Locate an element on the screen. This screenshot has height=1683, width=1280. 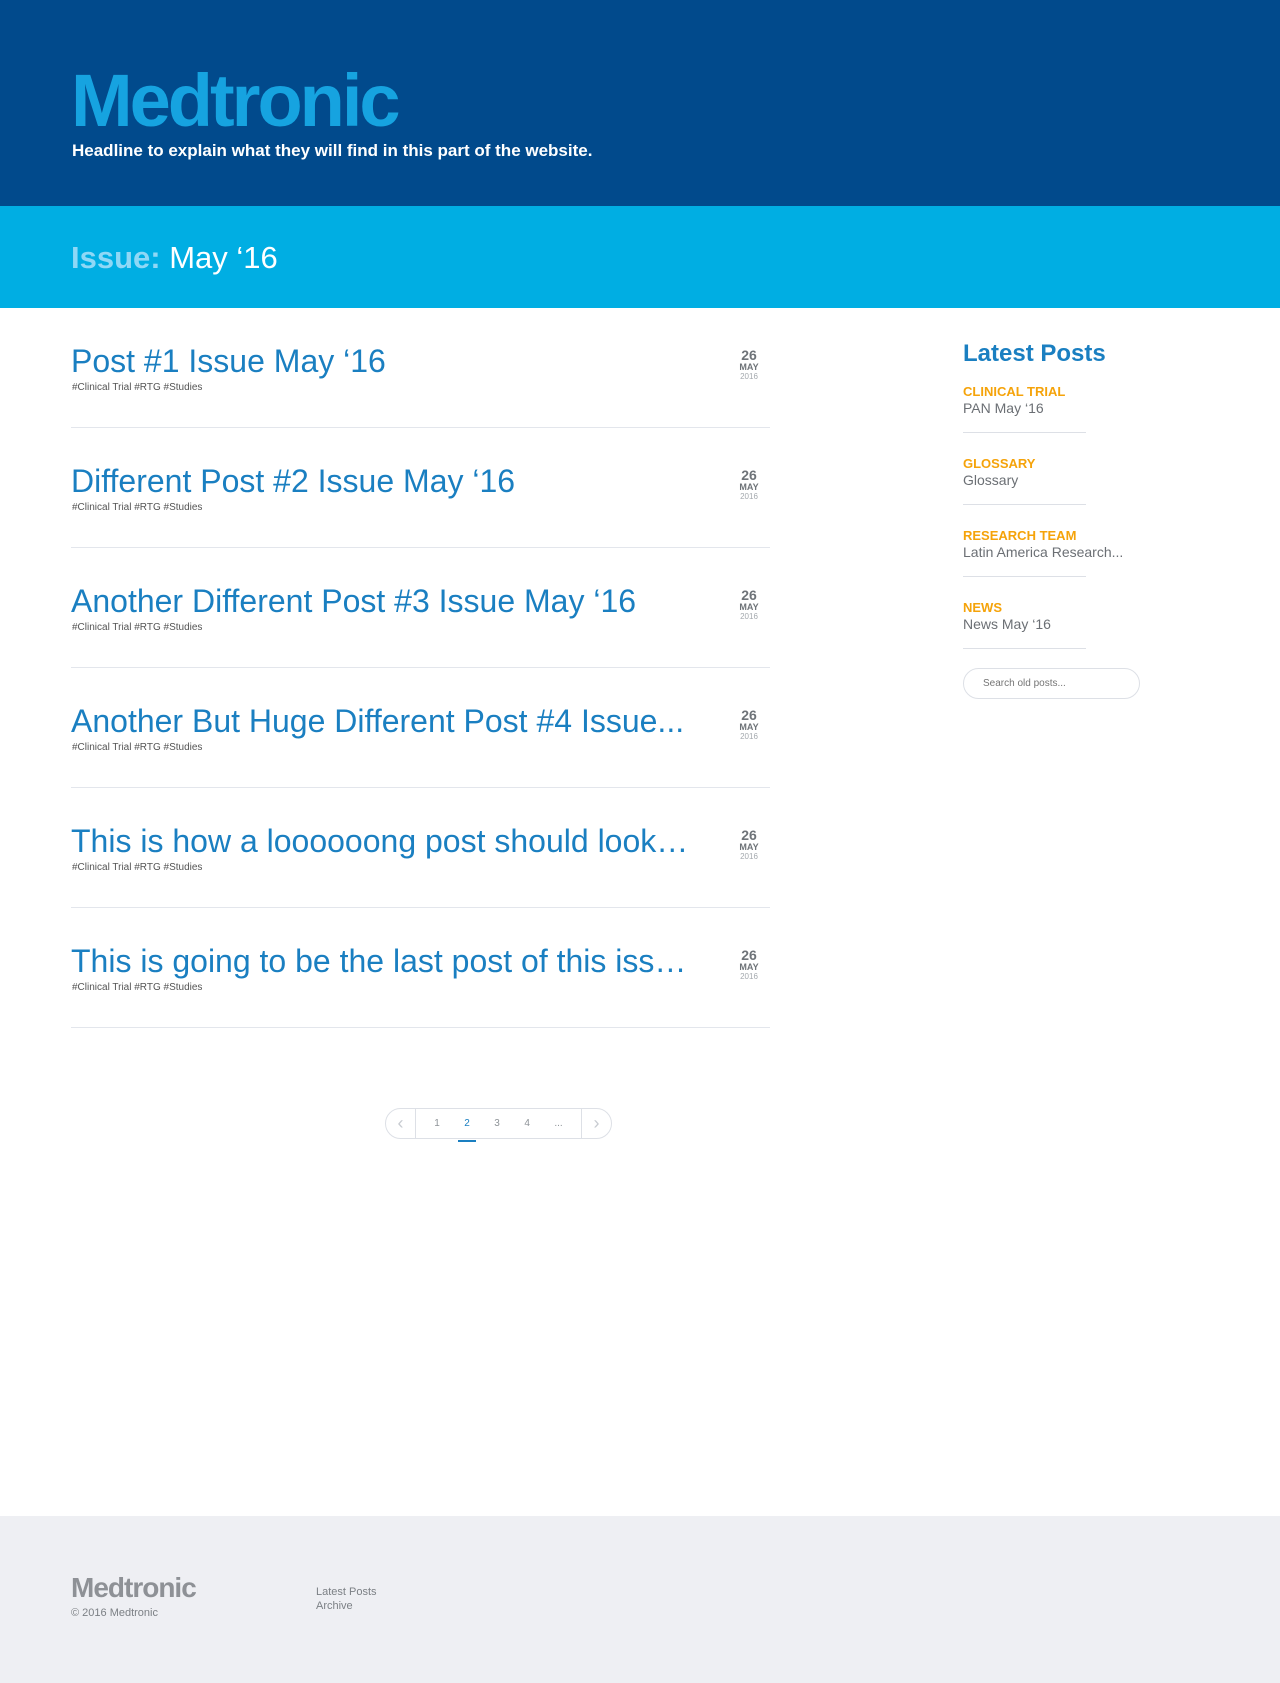
sidebar-item-glossary: GLOSSARY Glossary is located at coordinates (1024, 480).